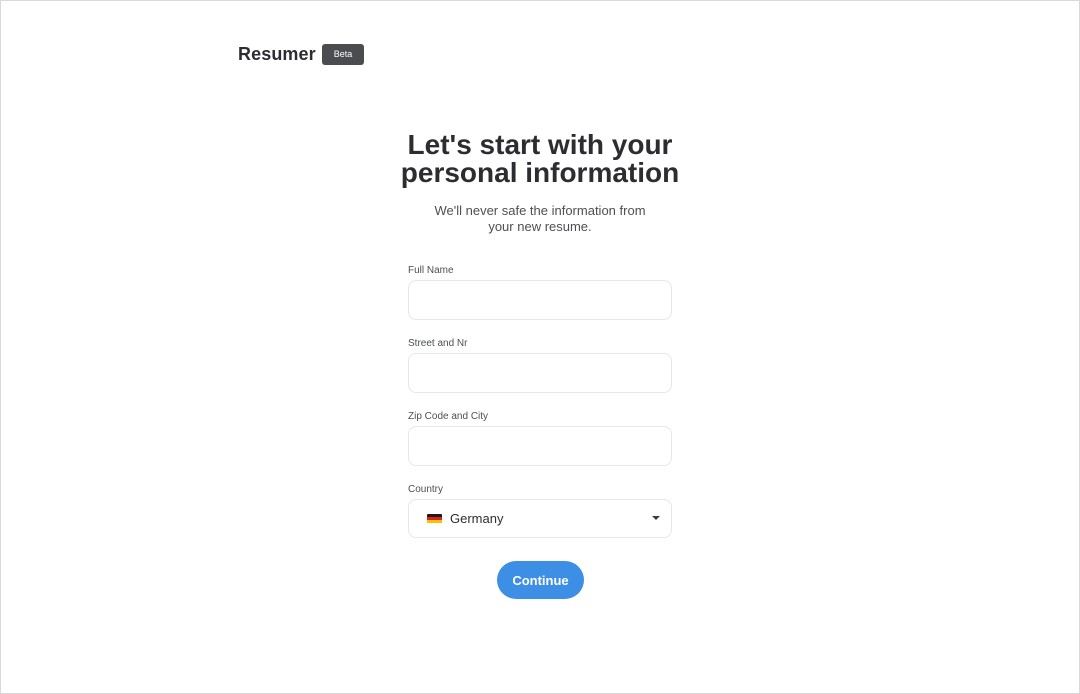 The width and height of the screenshot is (1080, 694). I want to click on full-name-input, so click(540, 300).